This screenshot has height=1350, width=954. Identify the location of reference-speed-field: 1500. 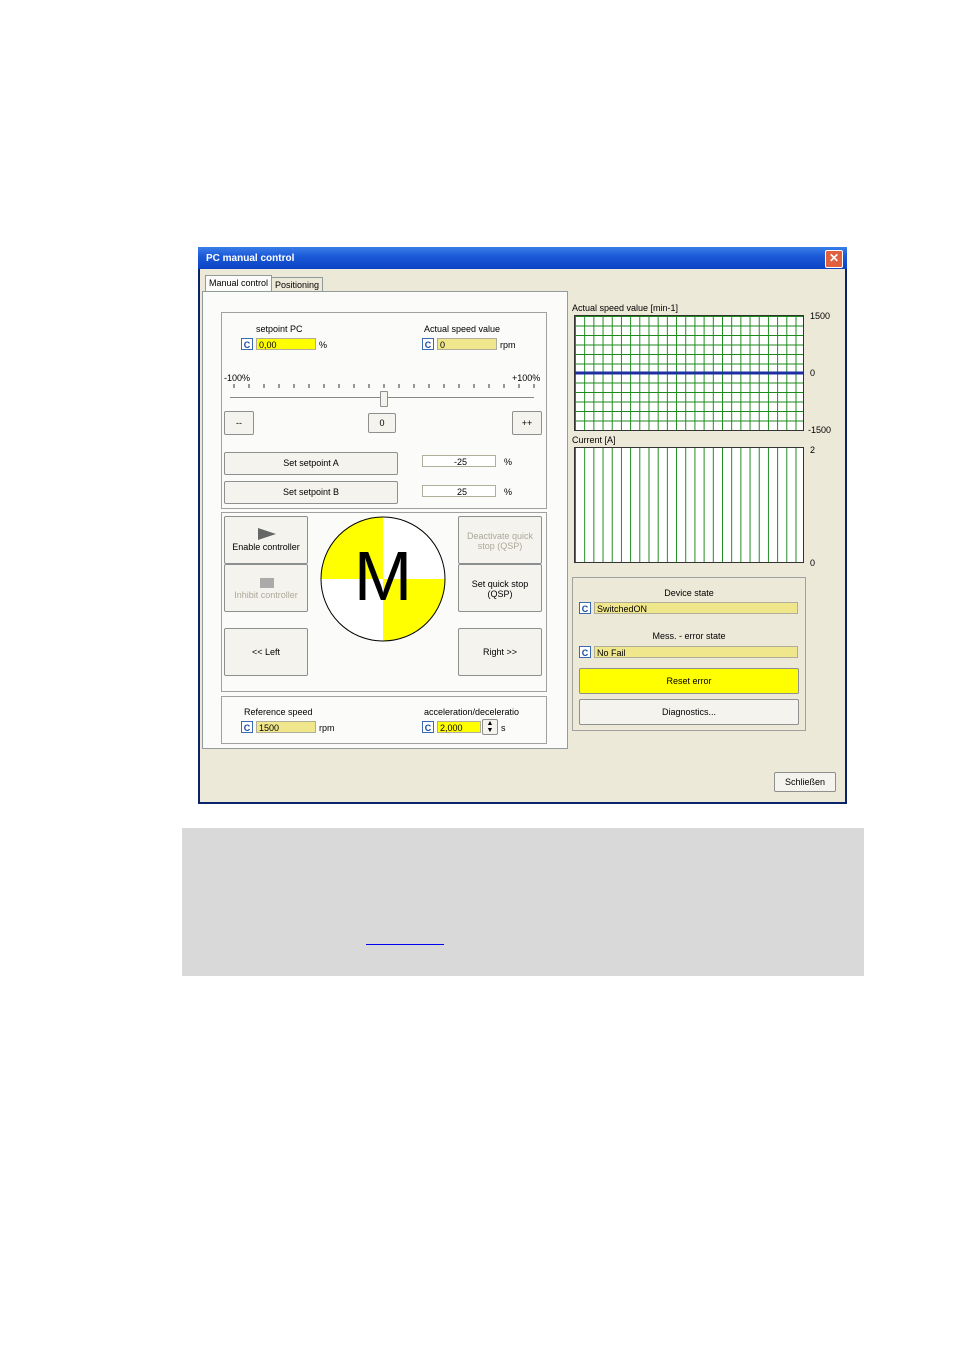
(286, 727).